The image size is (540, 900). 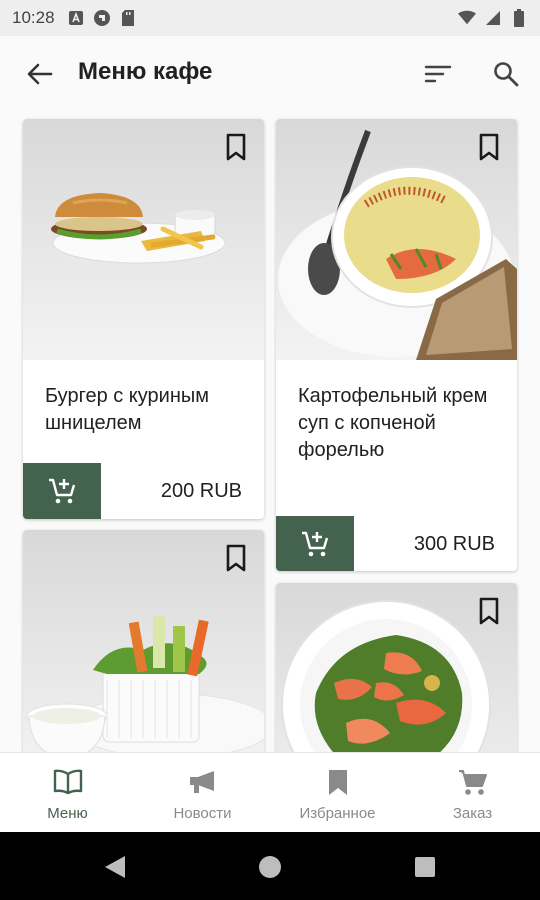 I want to click on arrow-back-icon, so click(x=40, y=74).